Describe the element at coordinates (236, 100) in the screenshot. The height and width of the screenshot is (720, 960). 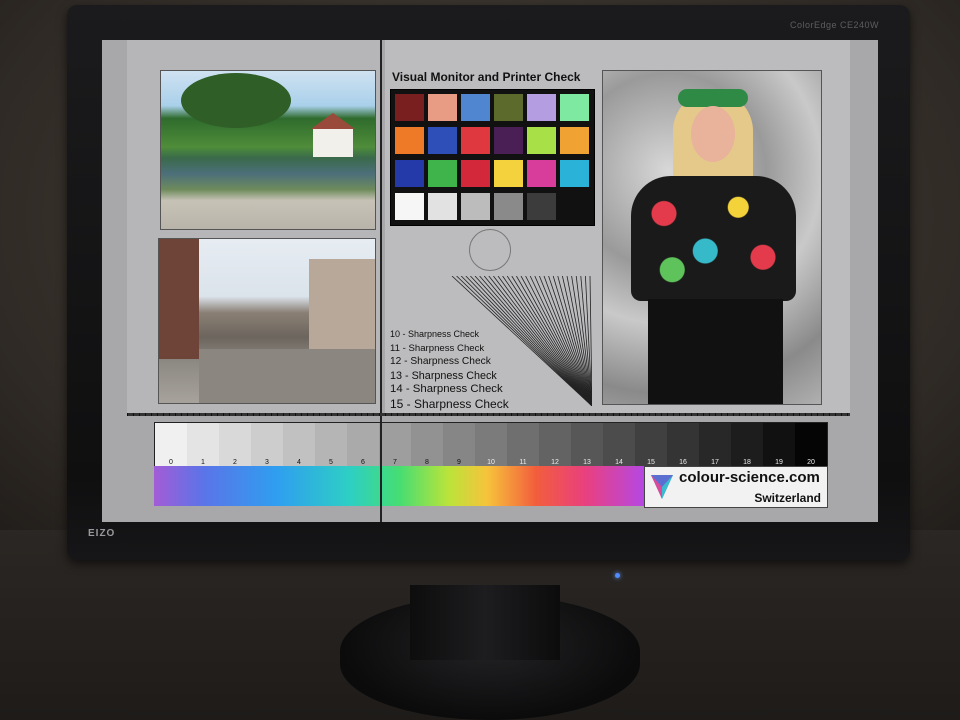
I see `tree-crown` at that location.